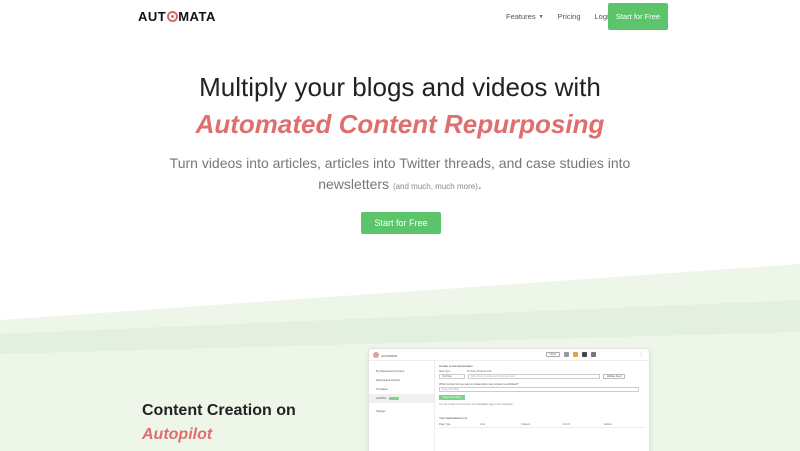 Image resolution: width=800 pixels, height=451 pixels. Describe the element at coordinates (197, 16) in the screenshot. I see `logo-text-end: MATA` at that location.